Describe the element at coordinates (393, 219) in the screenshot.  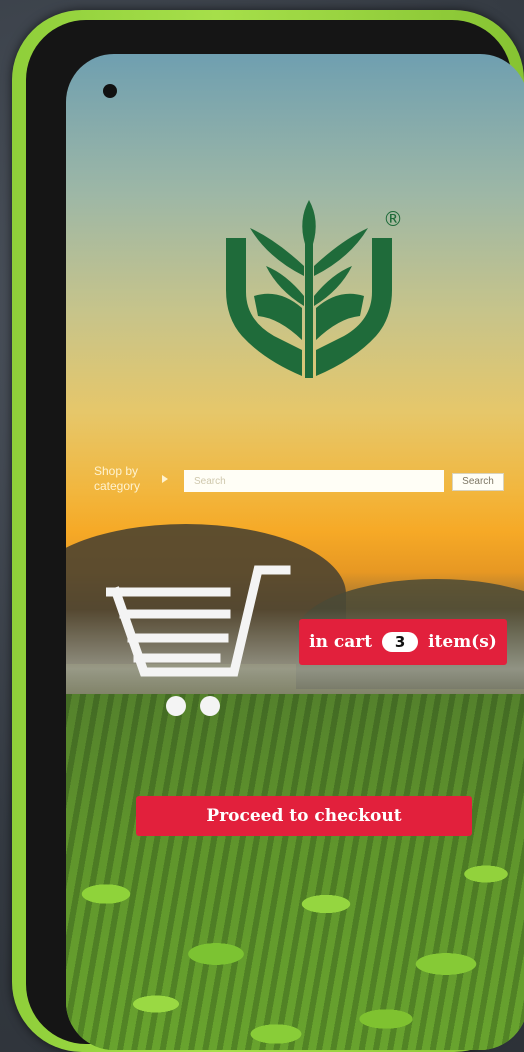
I see `registered-mark: ®` at that location.